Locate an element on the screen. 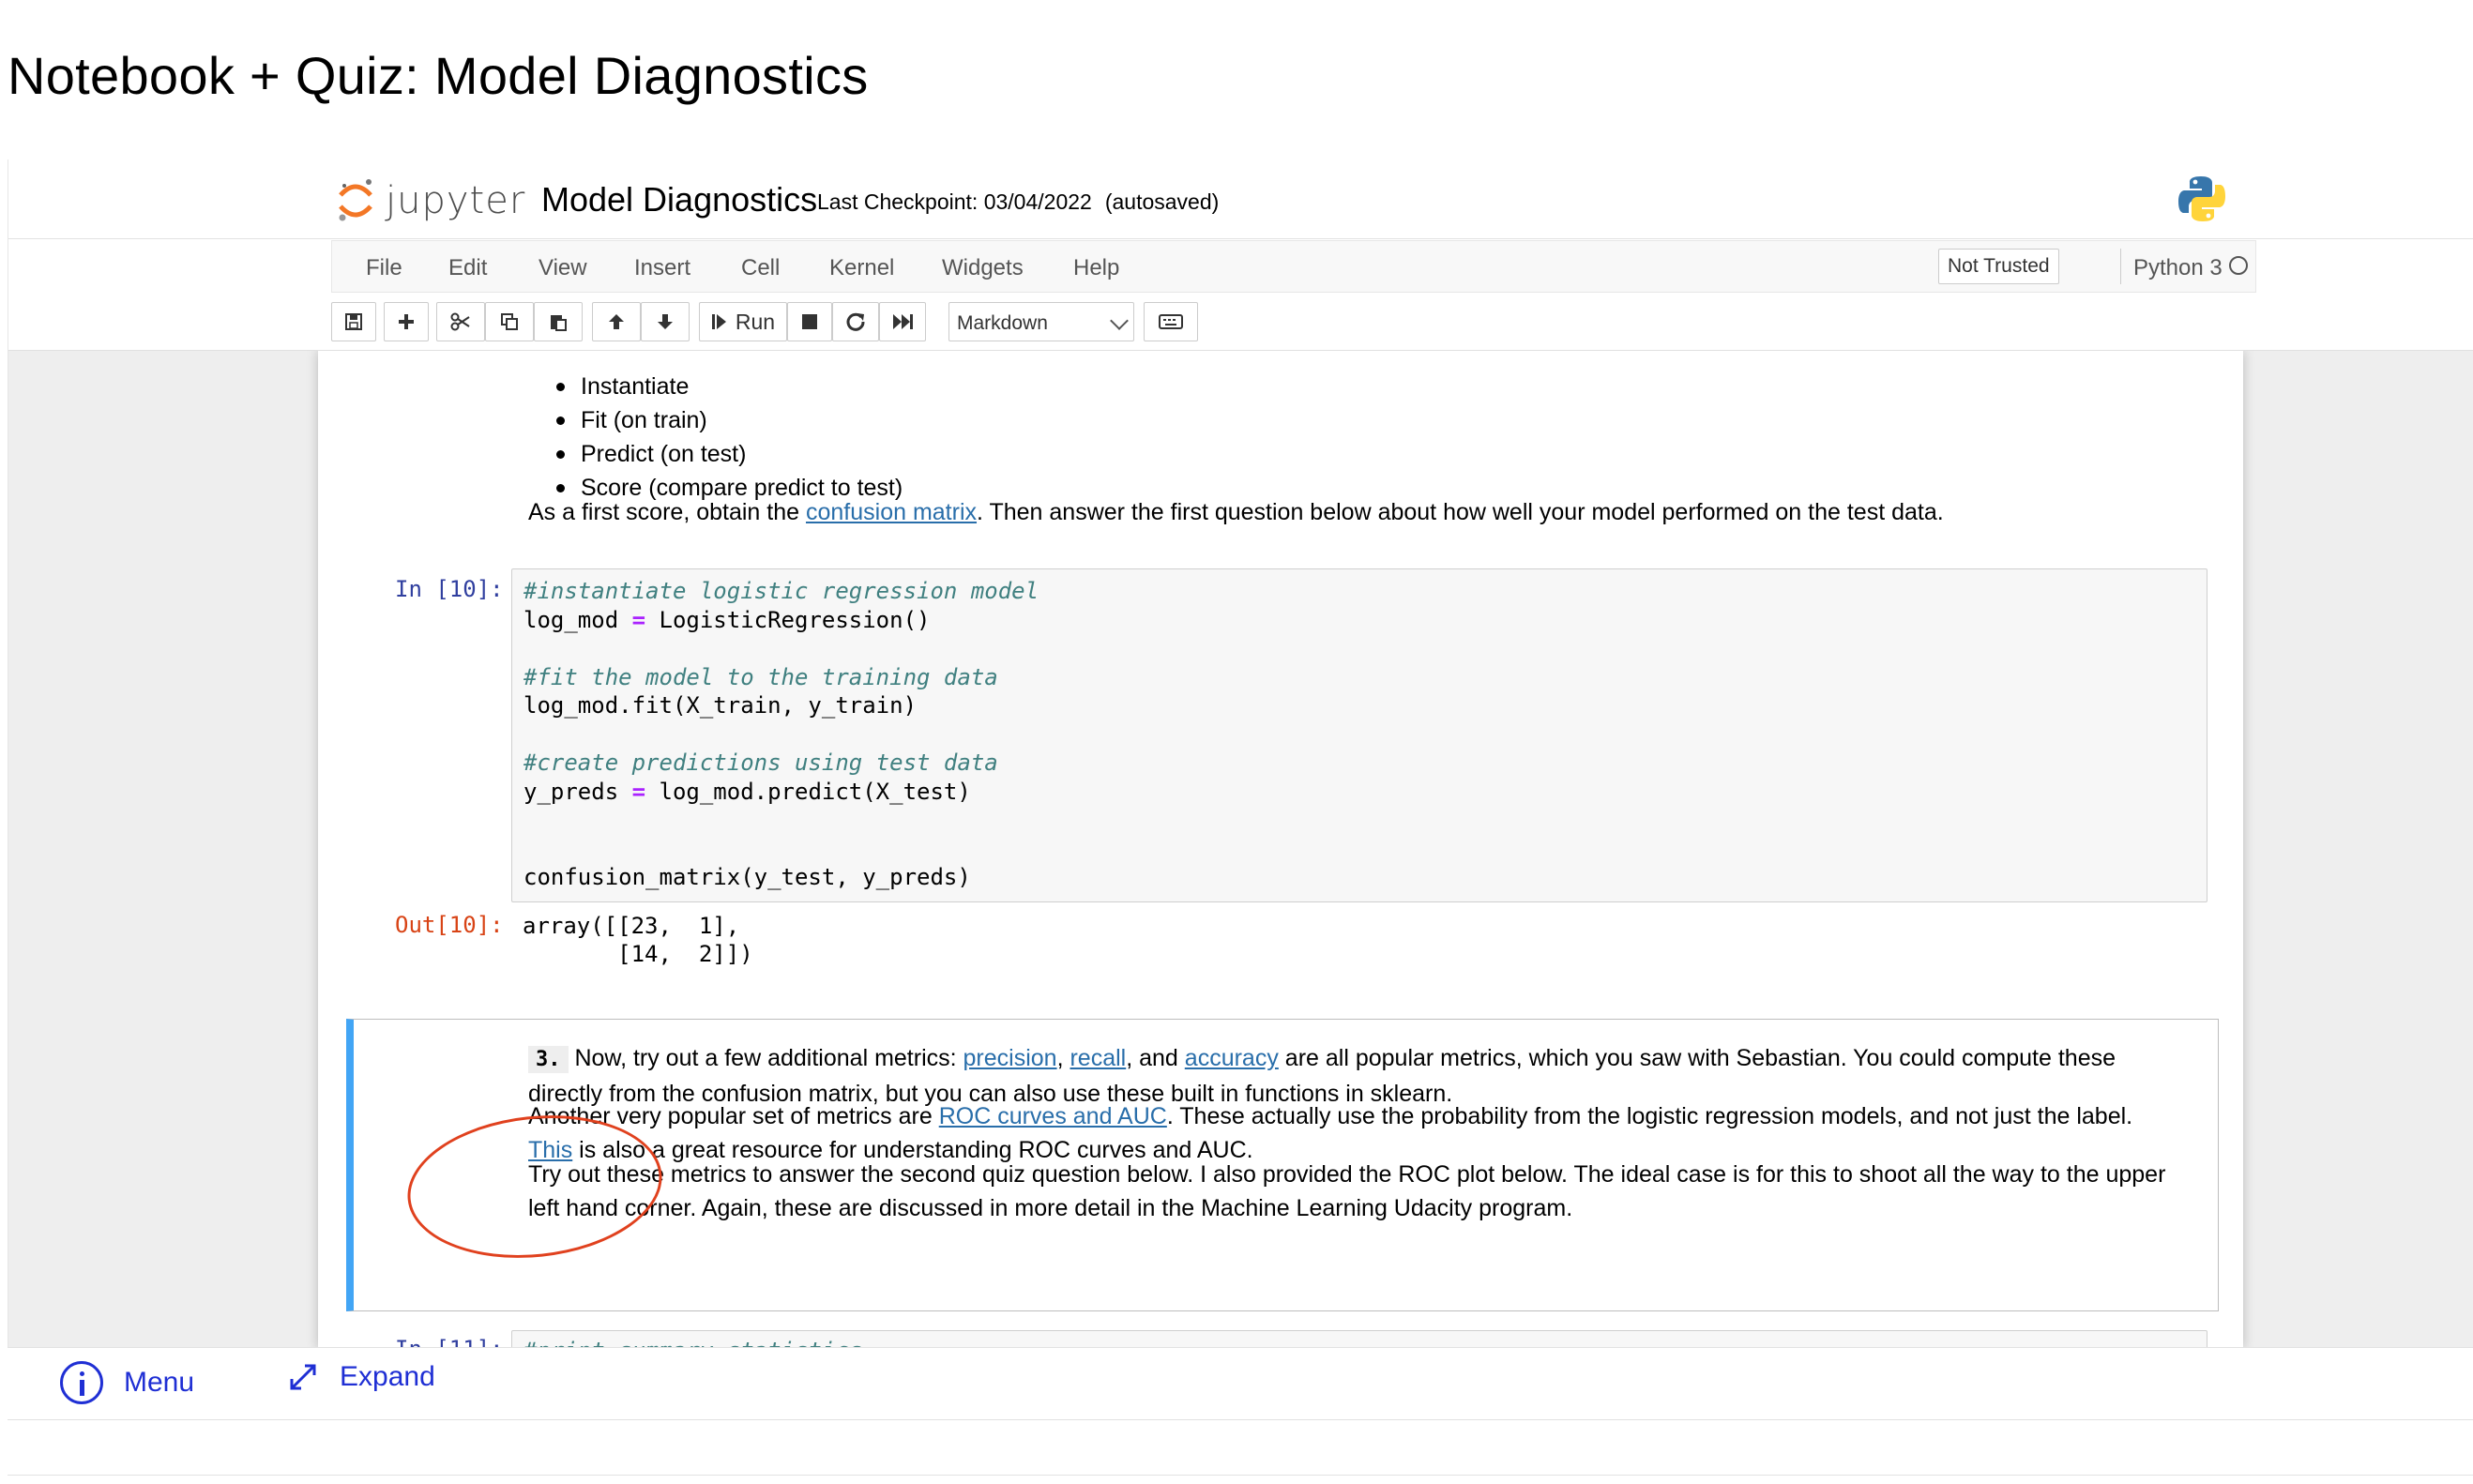  stop-icon is located at coordinates (809, 322).